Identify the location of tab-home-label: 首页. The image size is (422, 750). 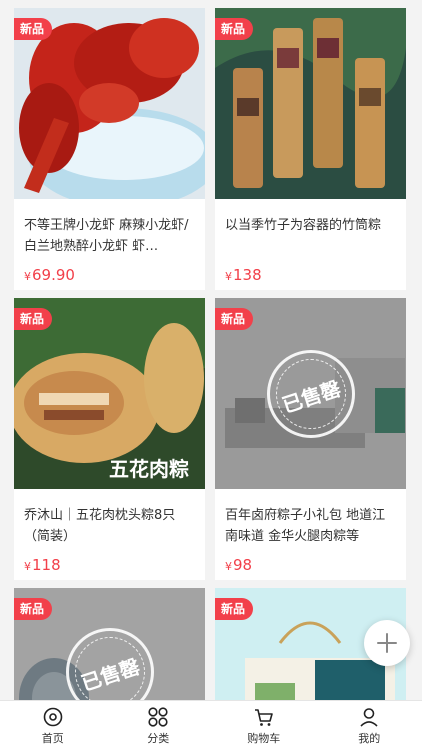
(52, 738).